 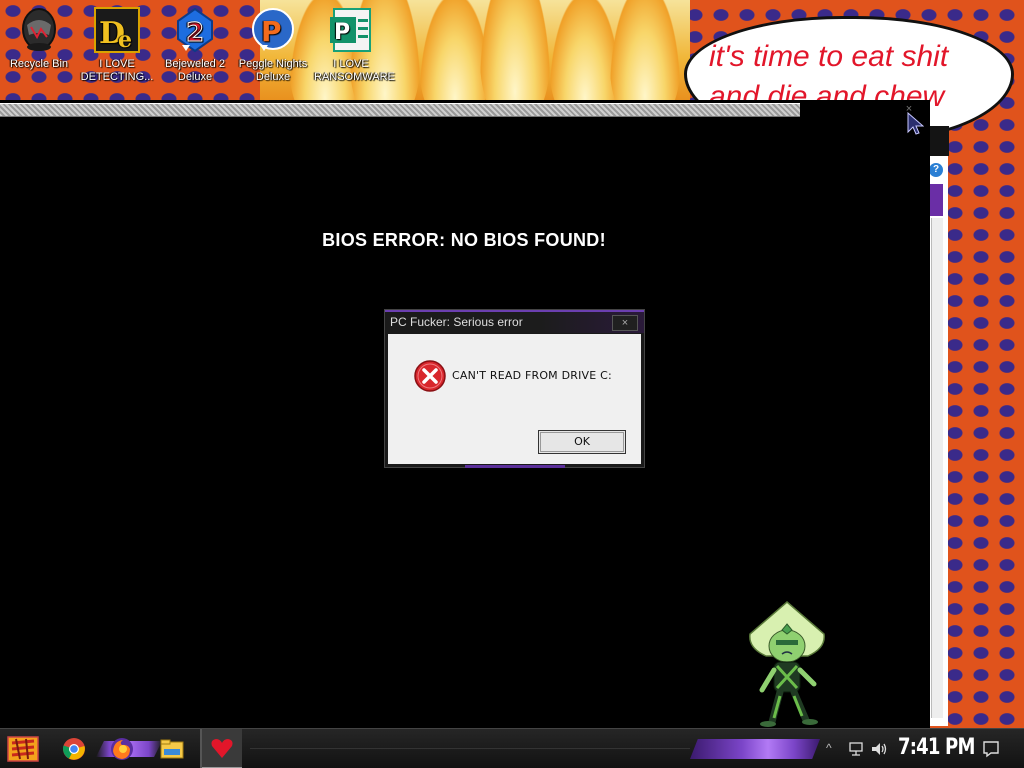 What do you see at coordinates (39, 30) in the screenshot?
I see `recycle-bin-icon` at bounding box center [39, 30].